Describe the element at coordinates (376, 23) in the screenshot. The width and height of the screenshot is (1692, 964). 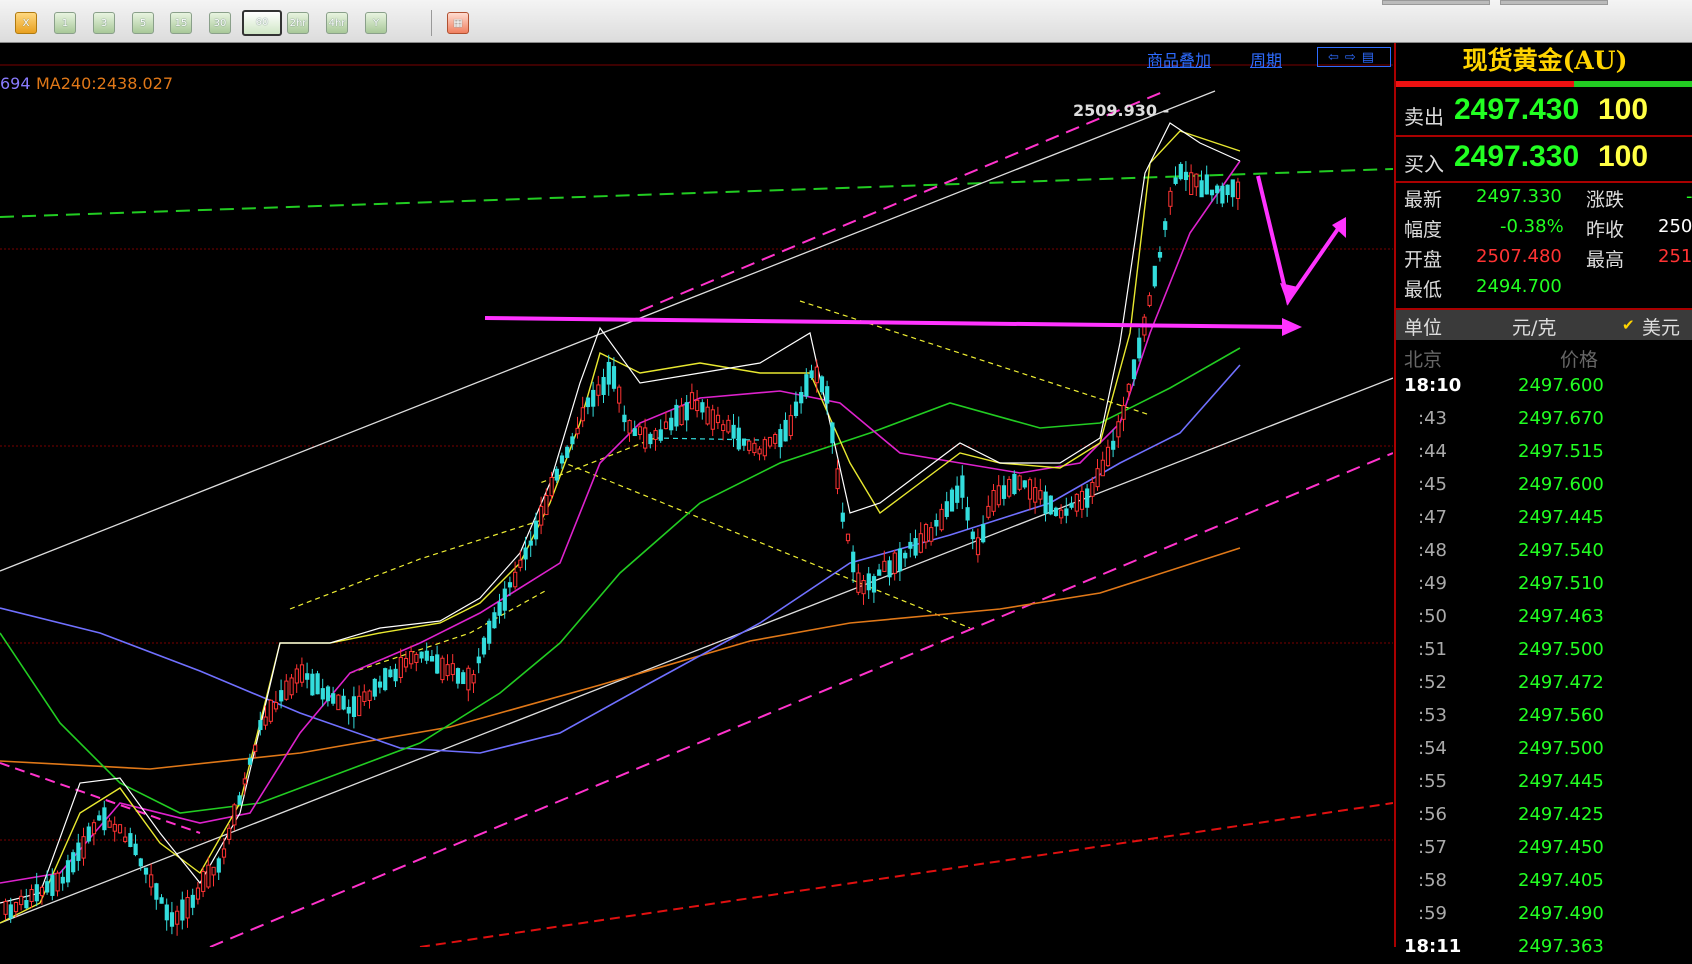
I see `period-year-button: Y` at that location.